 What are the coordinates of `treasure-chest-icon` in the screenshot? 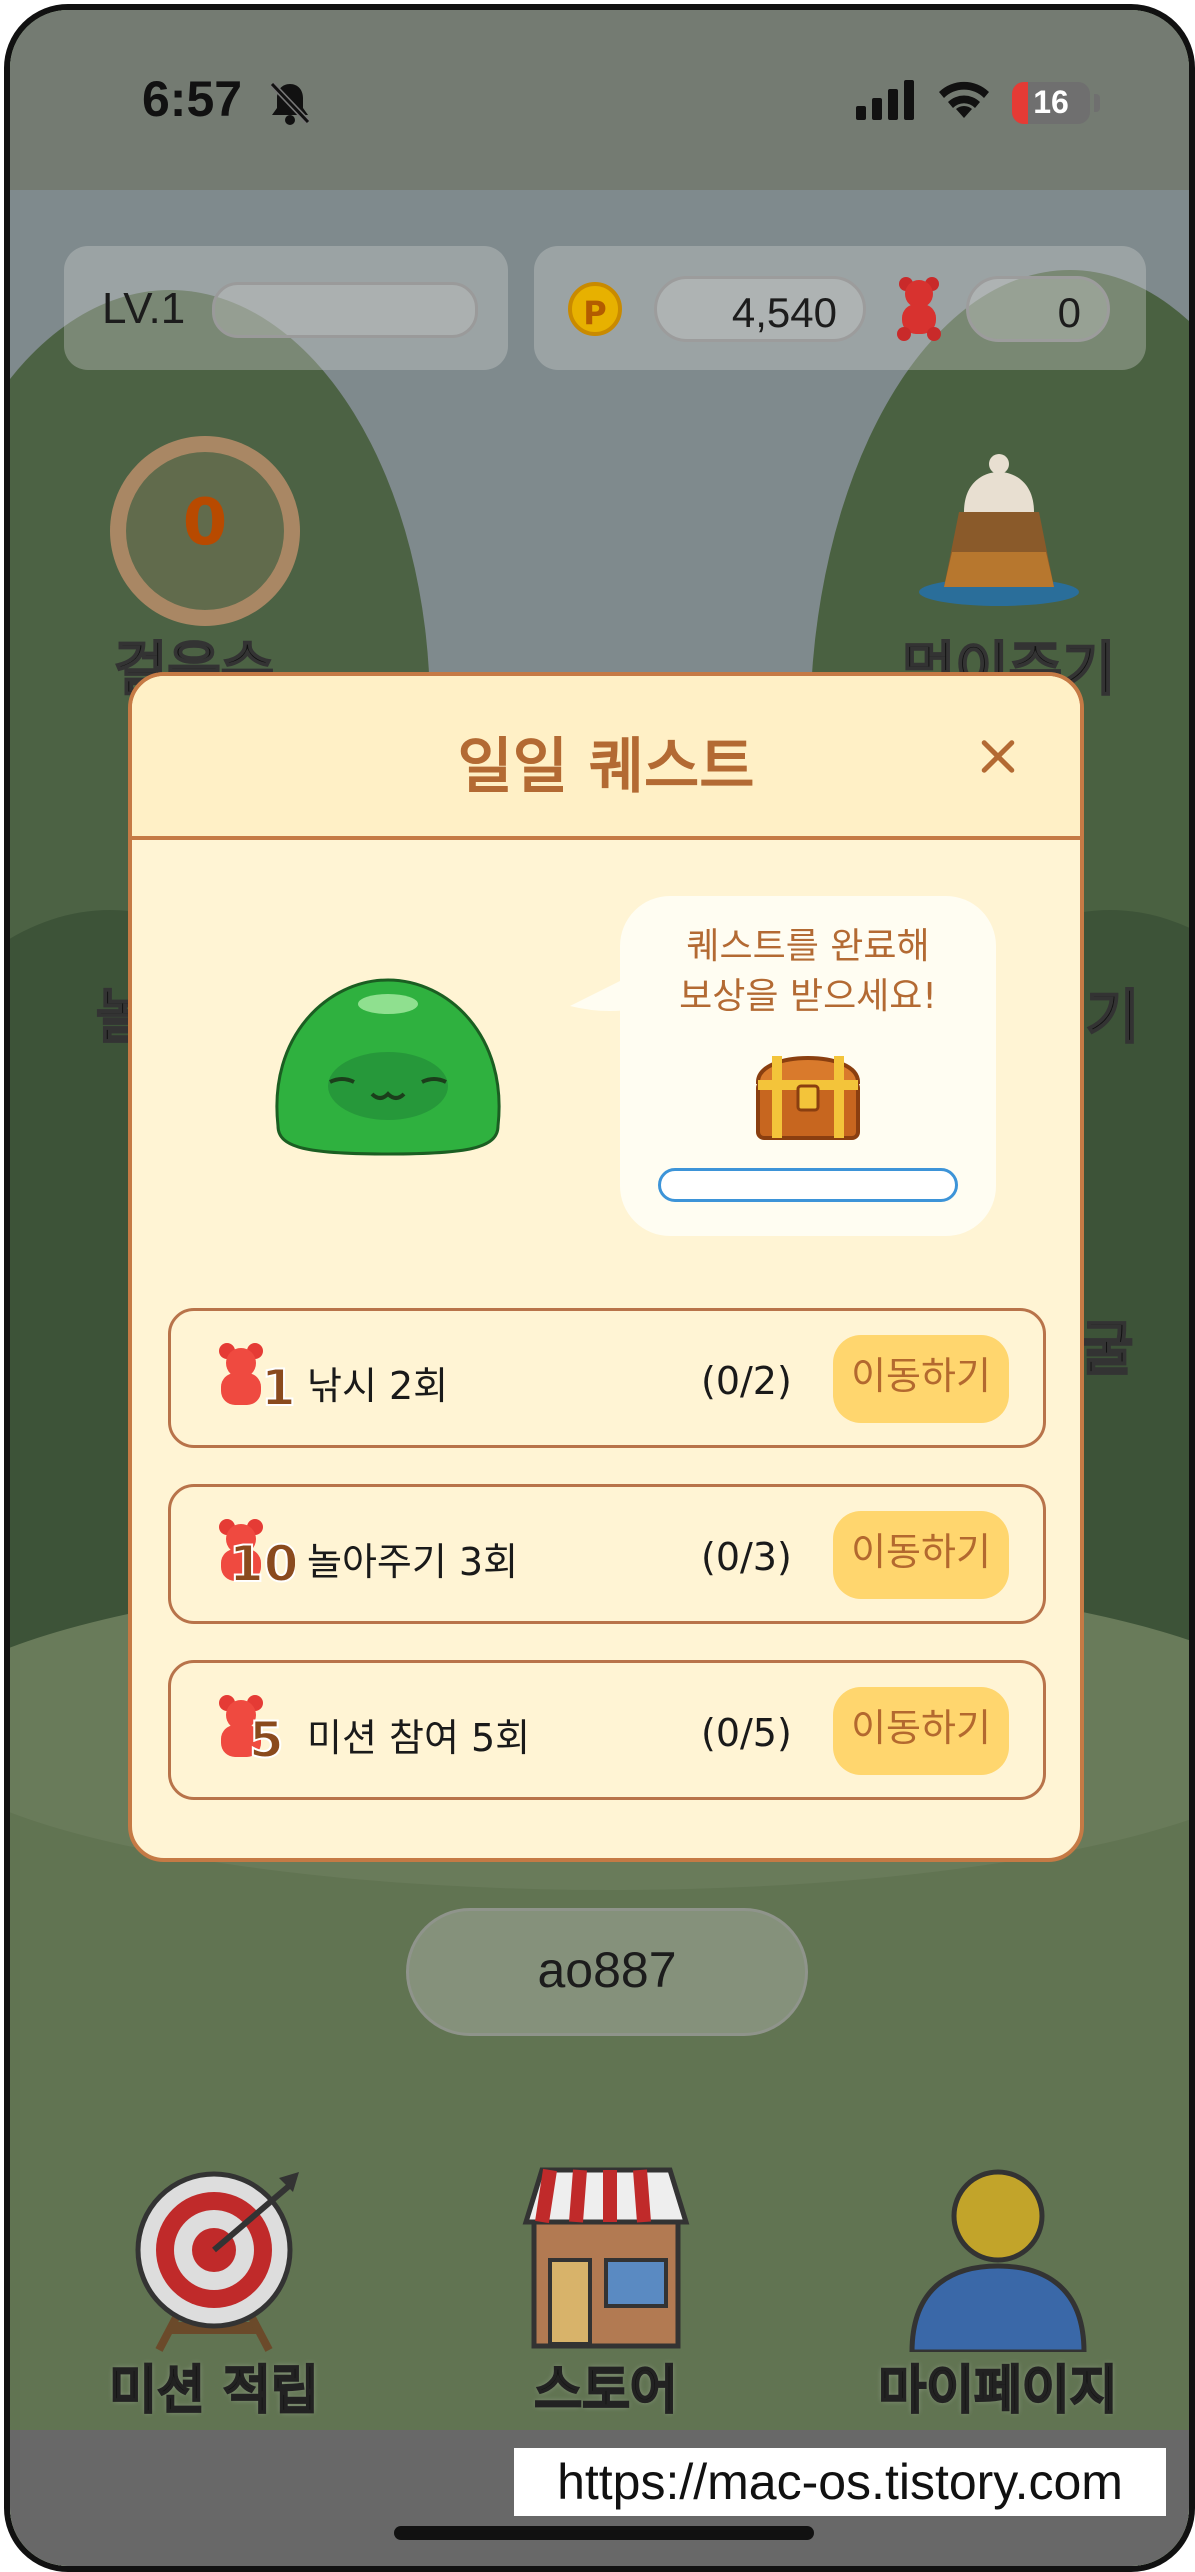 It's located at (808, 1096).